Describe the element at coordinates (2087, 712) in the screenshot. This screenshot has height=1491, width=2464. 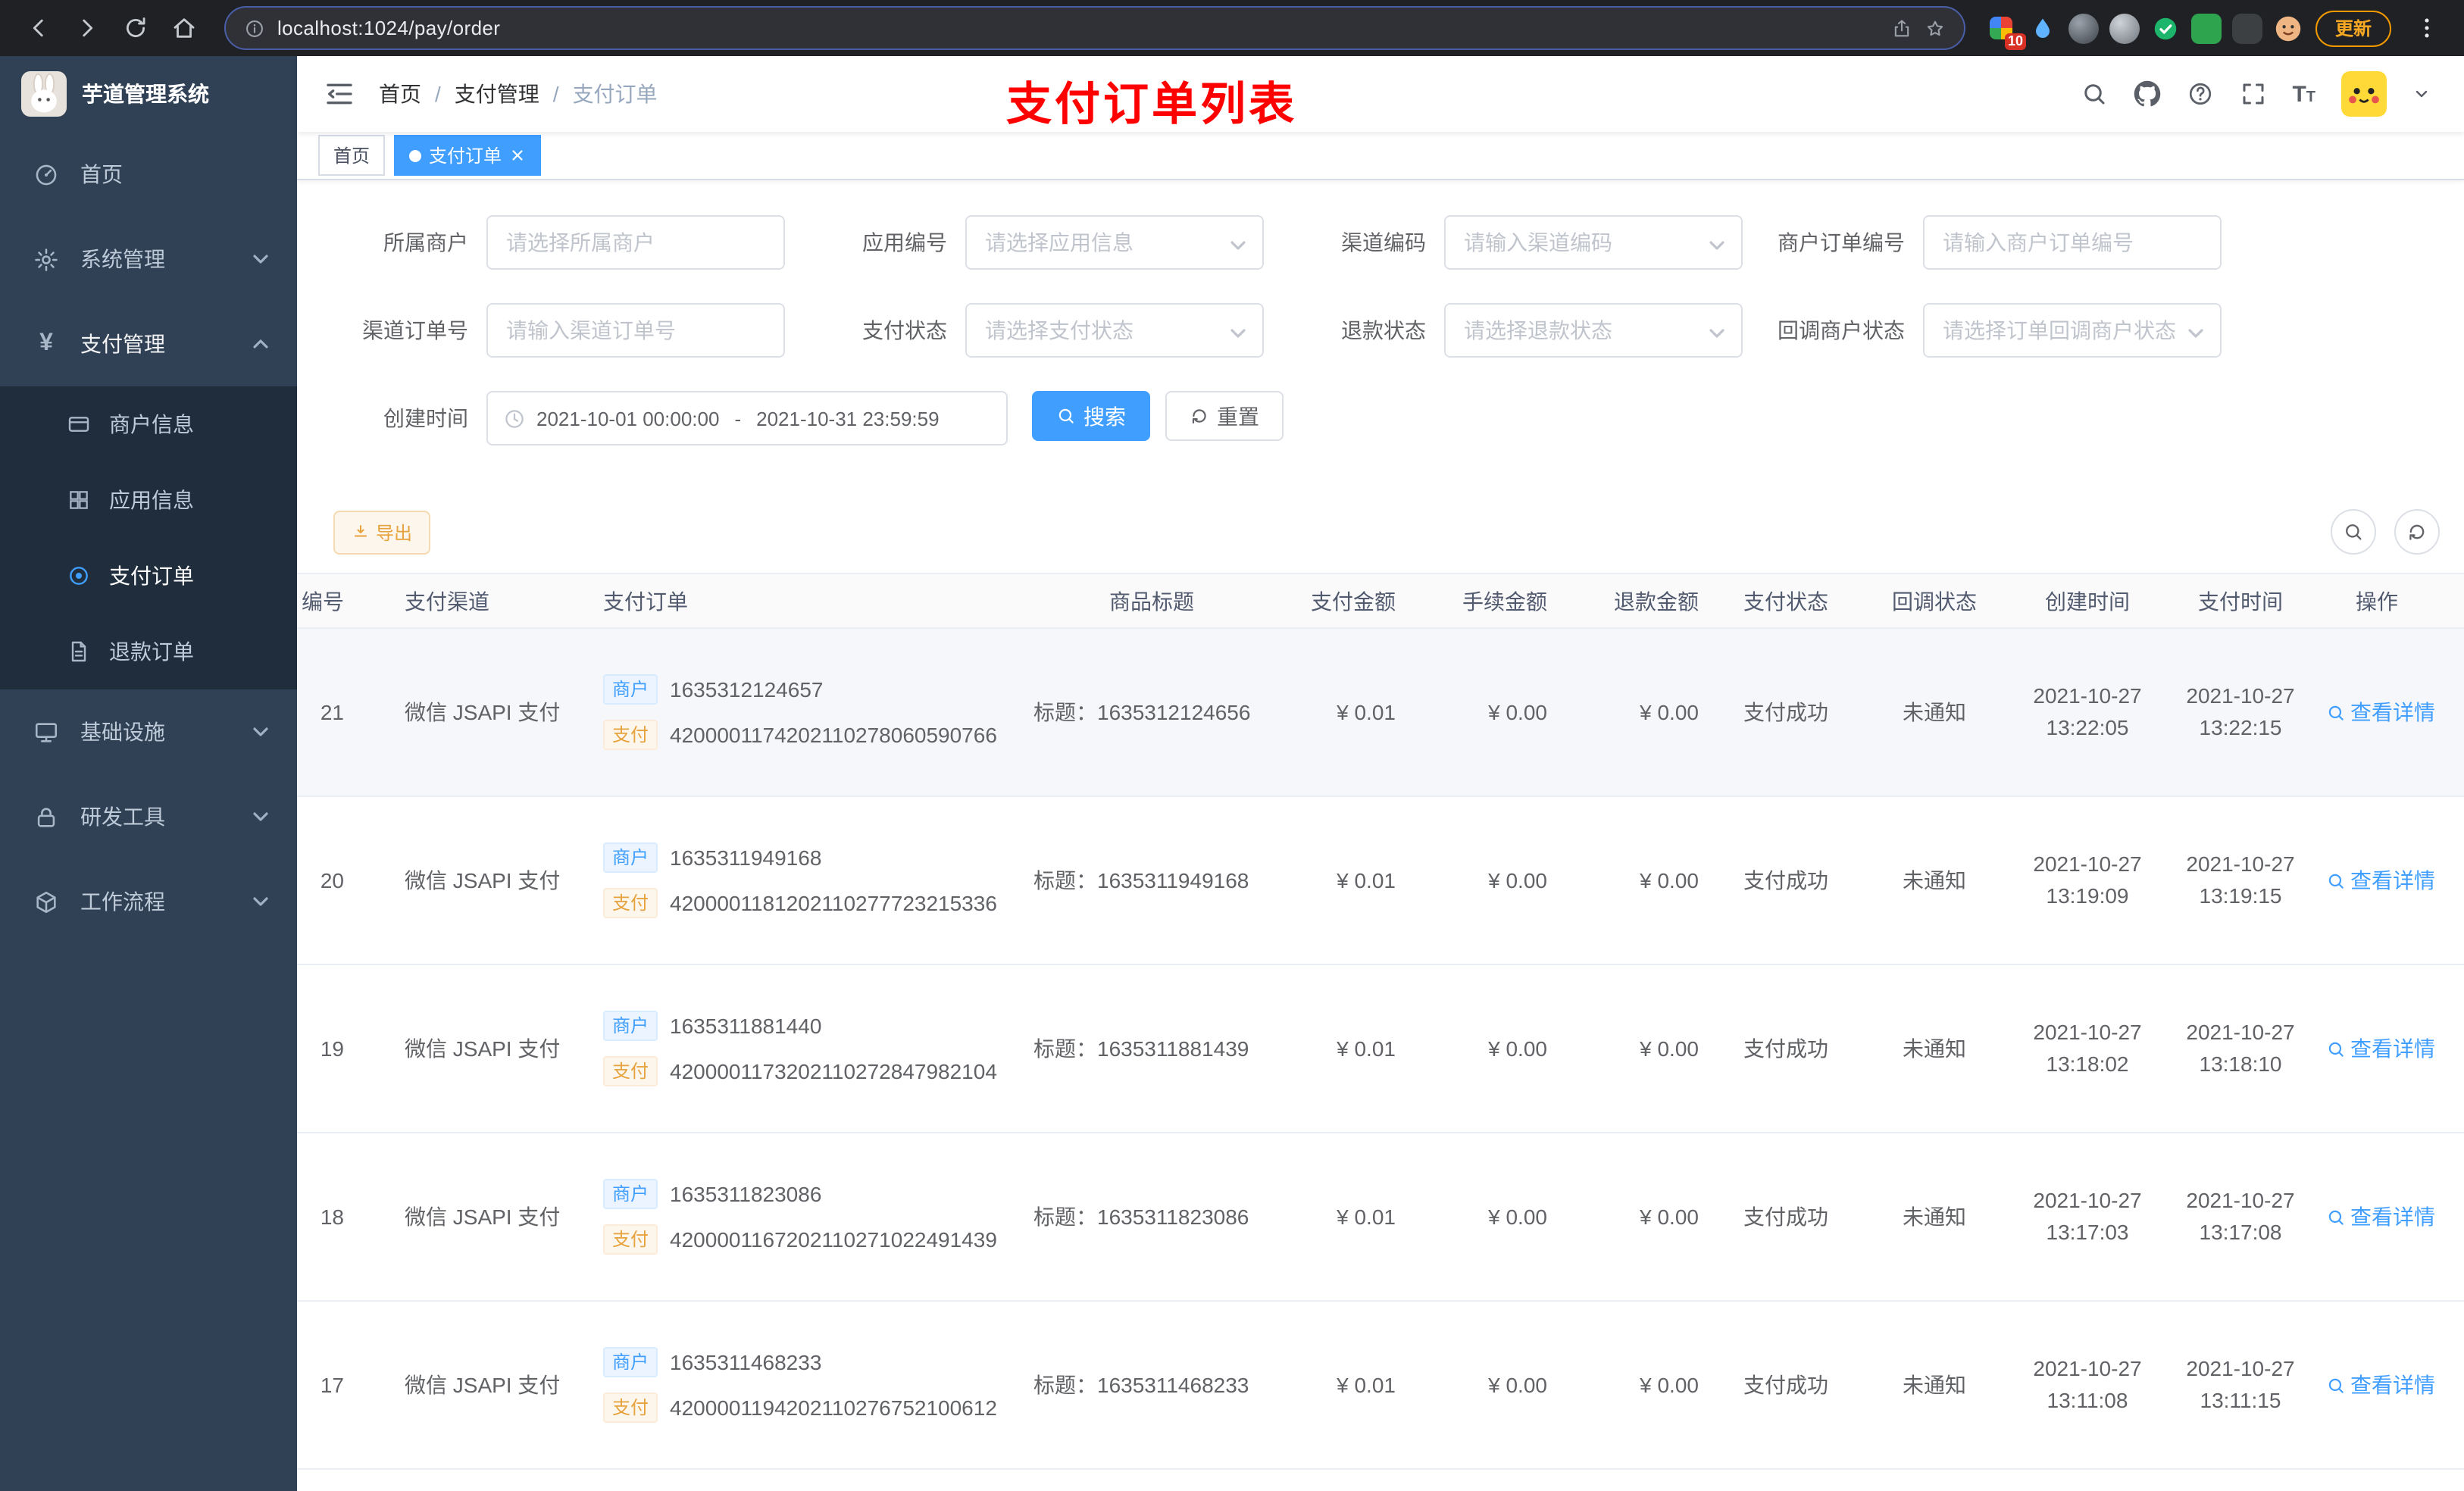
I see `cell-create-time: 2021-10-27 13:22:05` at that location.